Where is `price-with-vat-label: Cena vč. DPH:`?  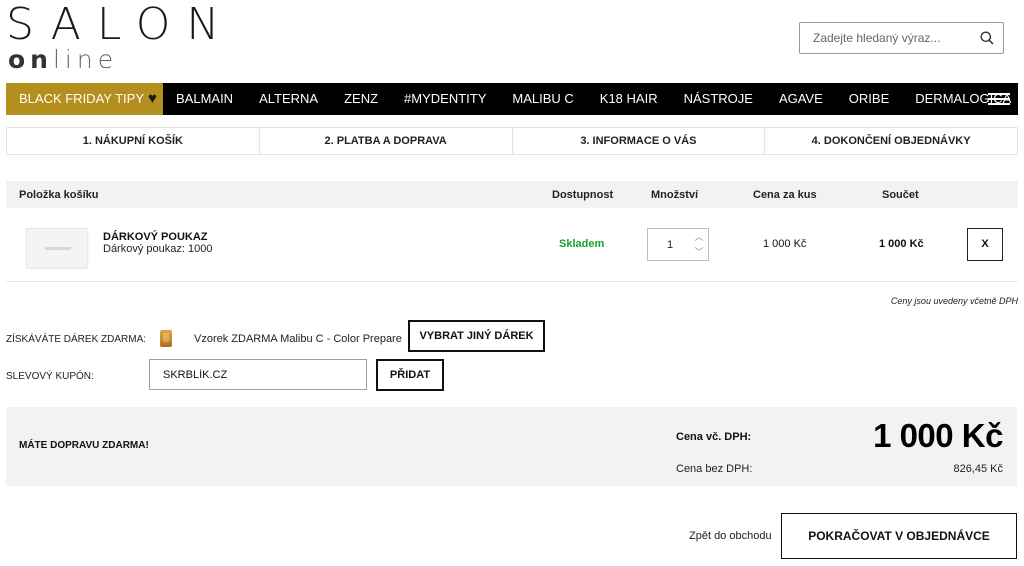
price-with-vat-label: Cena vč. DPH: is located at coordinates (714, 437).